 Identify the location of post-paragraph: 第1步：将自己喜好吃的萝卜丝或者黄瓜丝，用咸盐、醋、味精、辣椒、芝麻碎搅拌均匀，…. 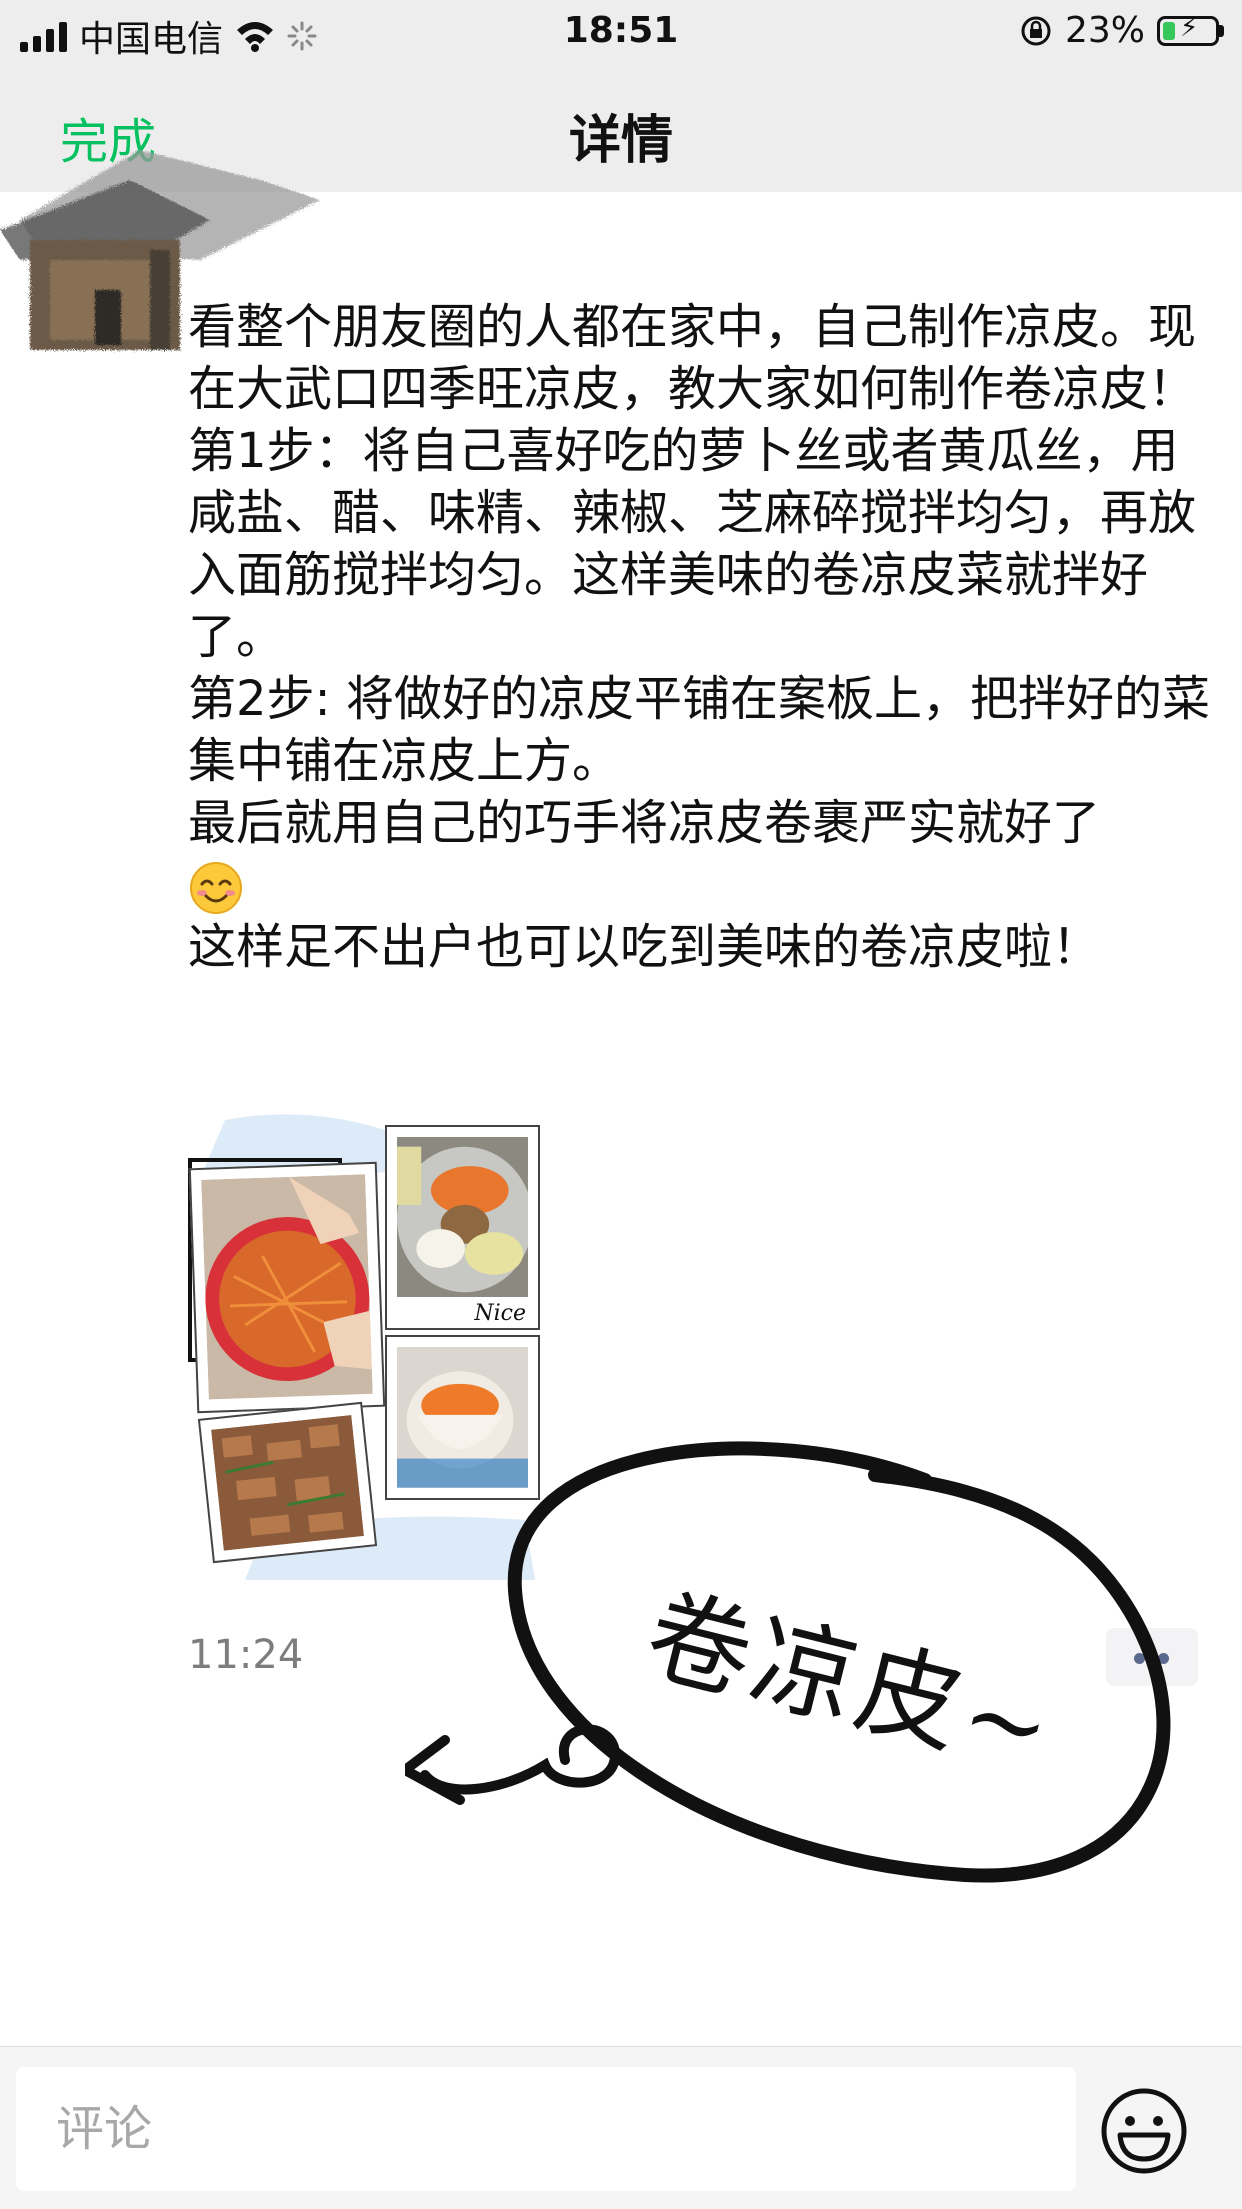
(692, 544).